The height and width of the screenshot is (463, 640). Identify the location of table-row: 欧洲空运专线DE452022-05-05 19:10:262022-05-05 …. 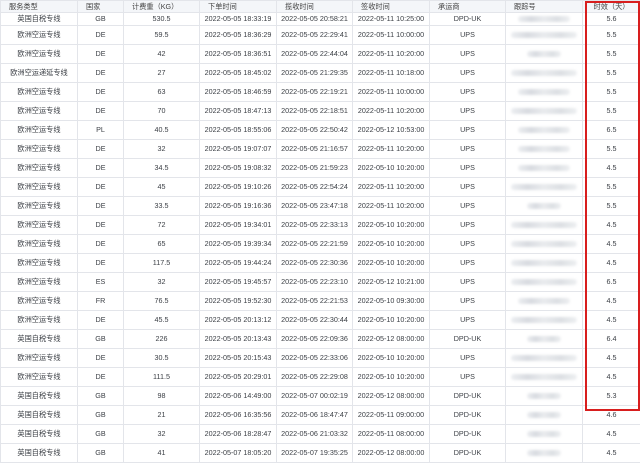
(320, 187).